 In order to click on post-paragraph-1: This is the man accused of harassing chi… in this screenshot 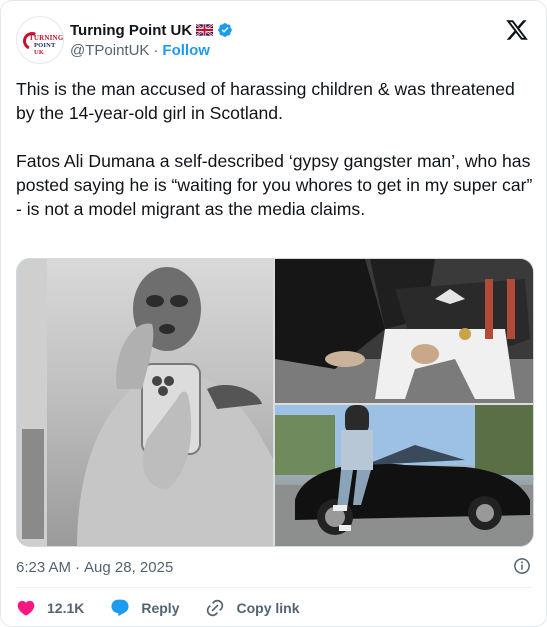, I will do `click(265, 101)`.